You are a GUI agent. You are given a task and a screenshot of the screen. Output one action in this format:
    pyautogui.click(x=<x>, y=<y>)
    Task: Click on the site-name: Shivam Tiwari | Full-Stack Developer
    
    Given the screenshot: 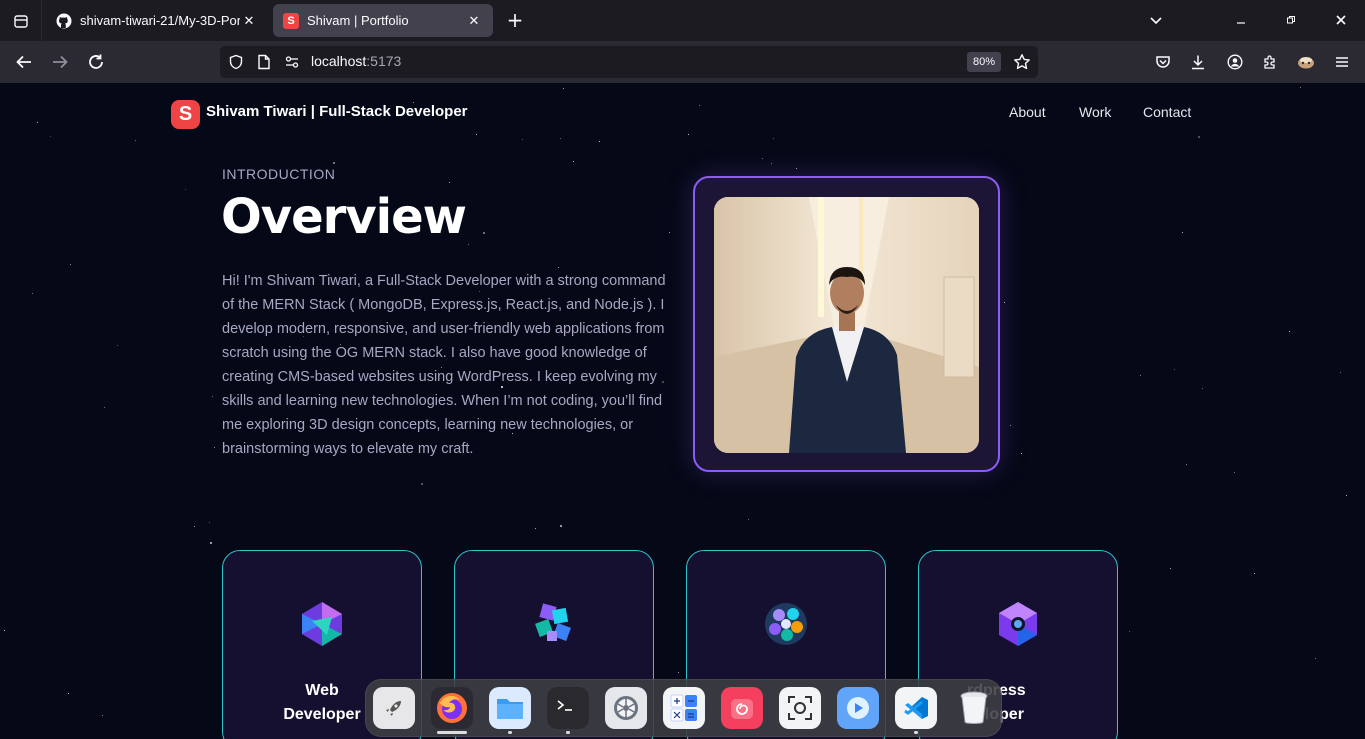 What is the action you would take?
    pyautogui.click(x=337, y=111)
    